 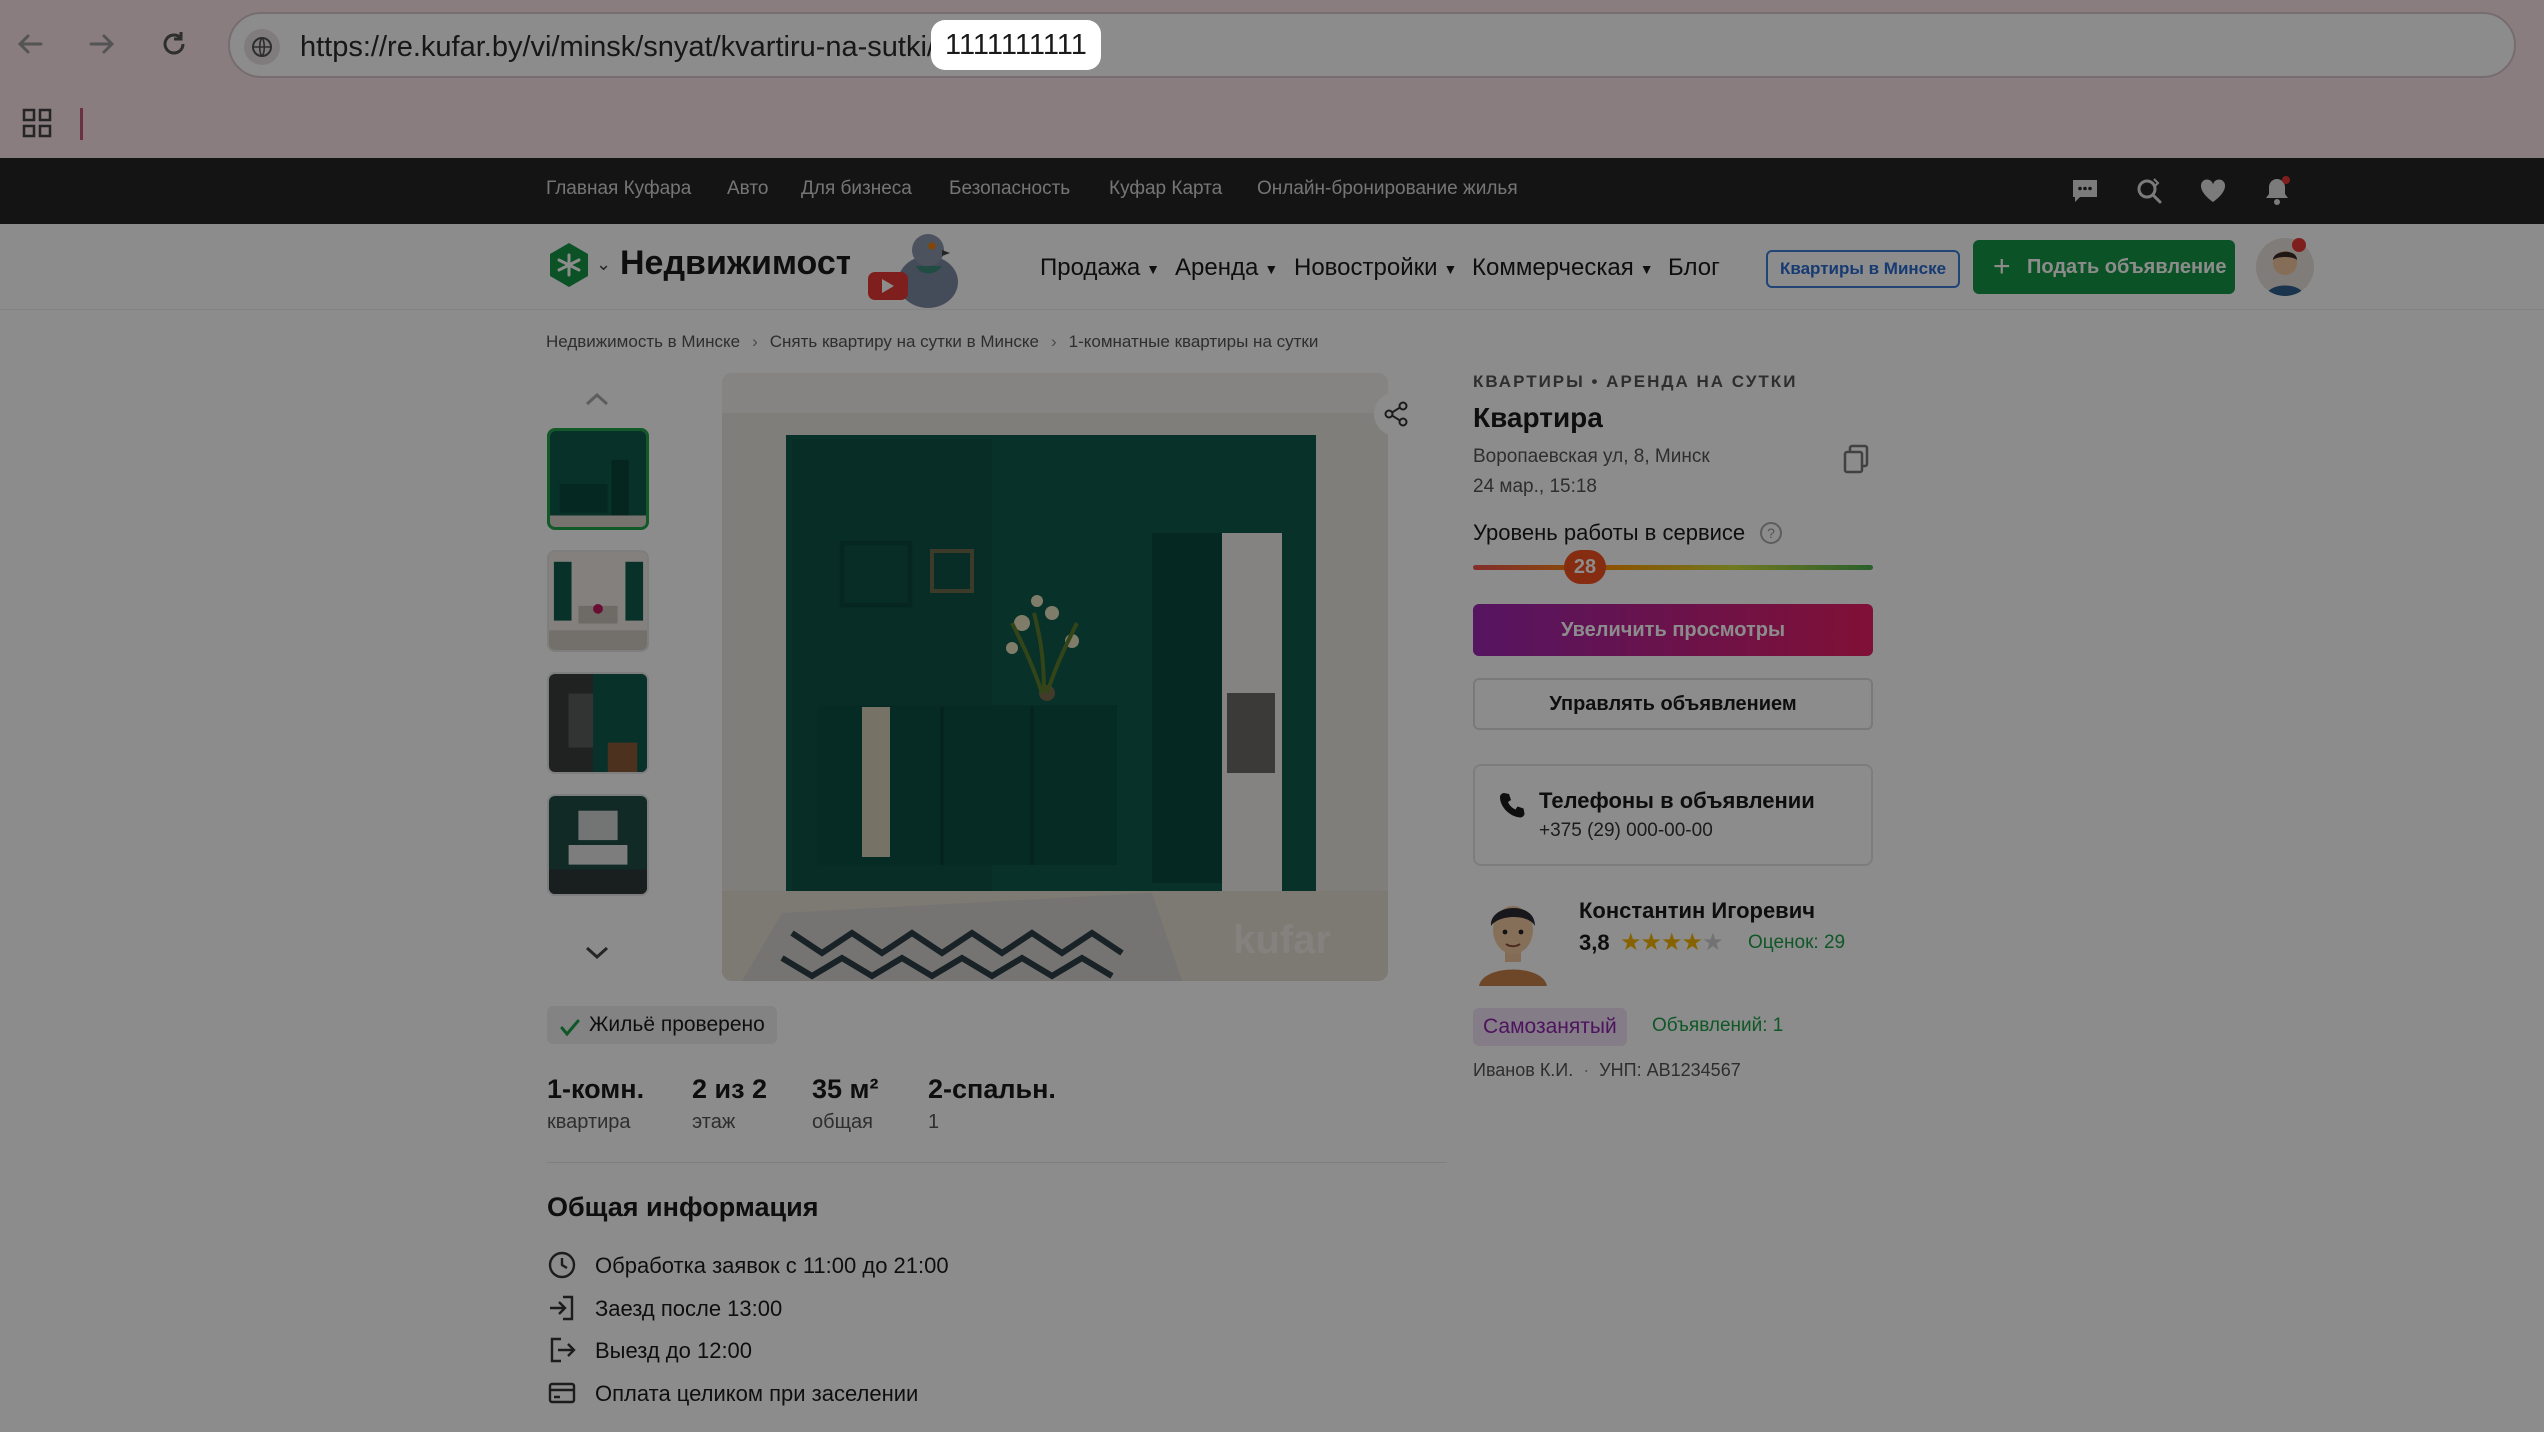 What do you see at coordinates (1673, 704) in the screenshot?
I see `manage-listing-button: Управлять объявлением` at bounding box center [1673, 704].